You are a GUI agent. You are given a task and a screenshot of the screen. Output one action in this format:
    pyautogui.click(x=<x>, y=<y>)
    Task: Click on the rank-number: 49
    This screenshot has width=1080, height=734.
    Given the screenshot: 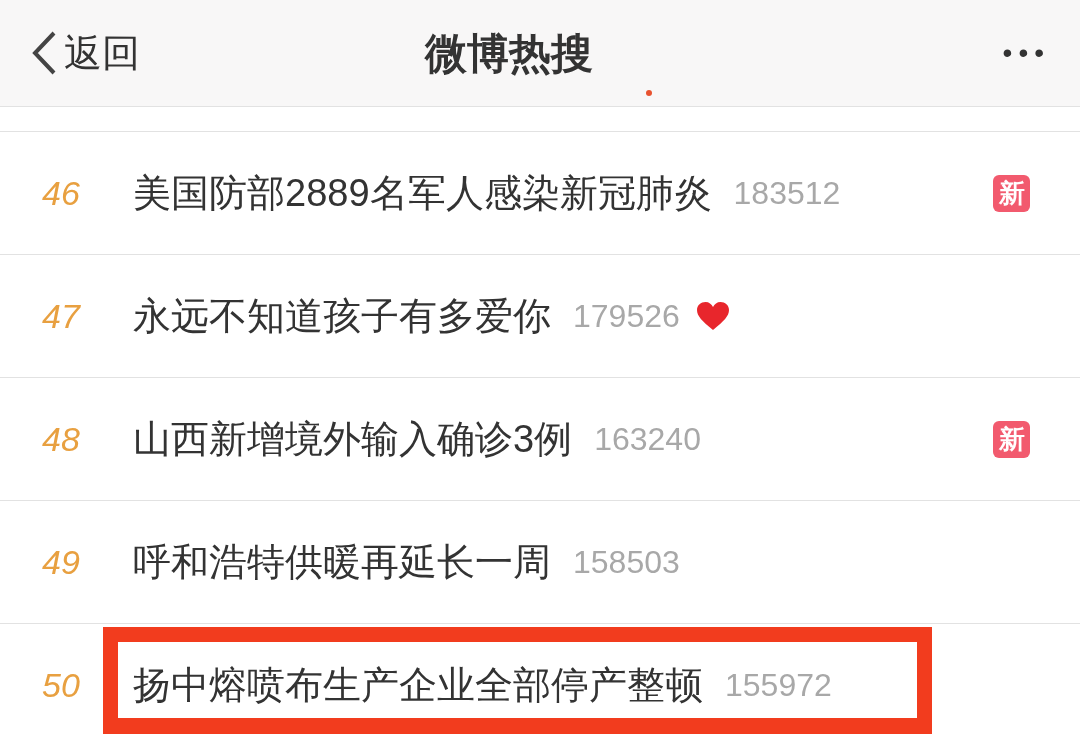 What is the action you would take?
    pyautogui.click(x=61, y=562)
    